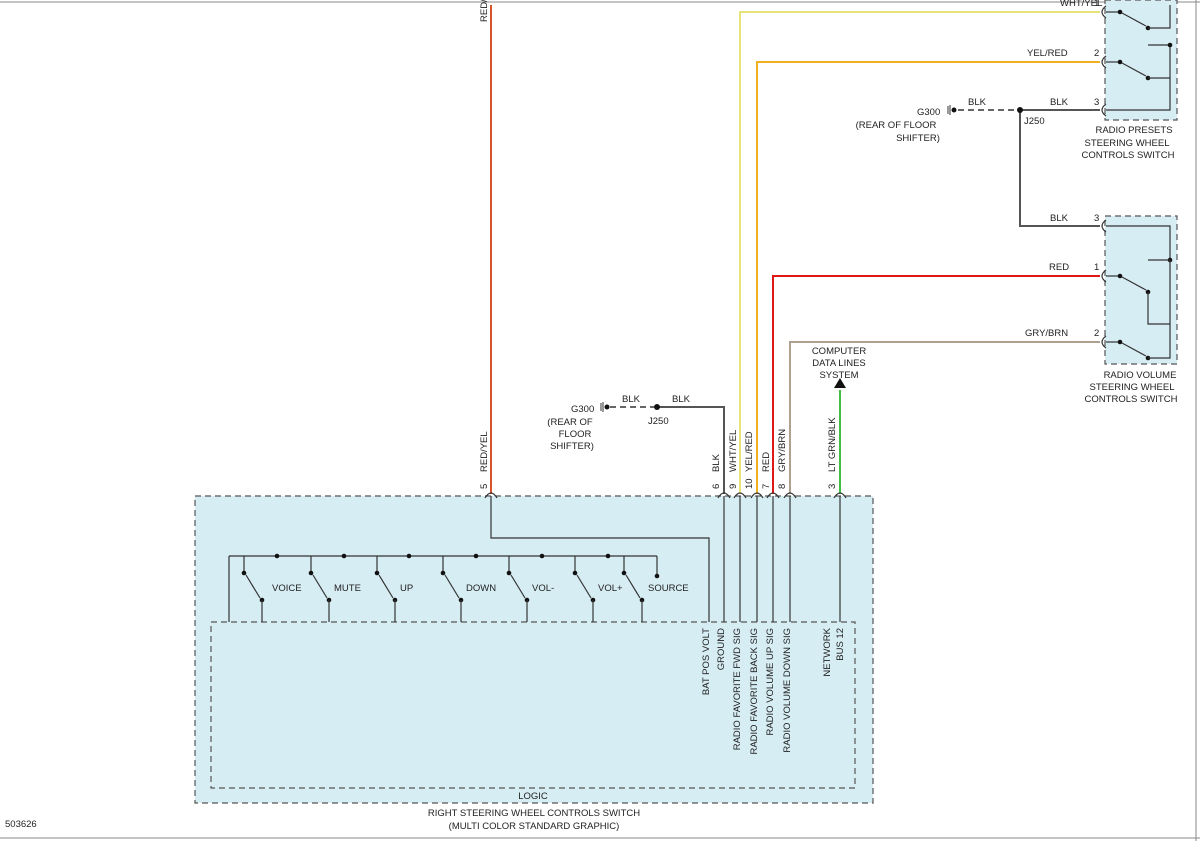 This screenshot has width=1200, height=841. Describe the element at coordinates (1096, 53) in the screenshot. I see `presets-pin2: 2` at that location.